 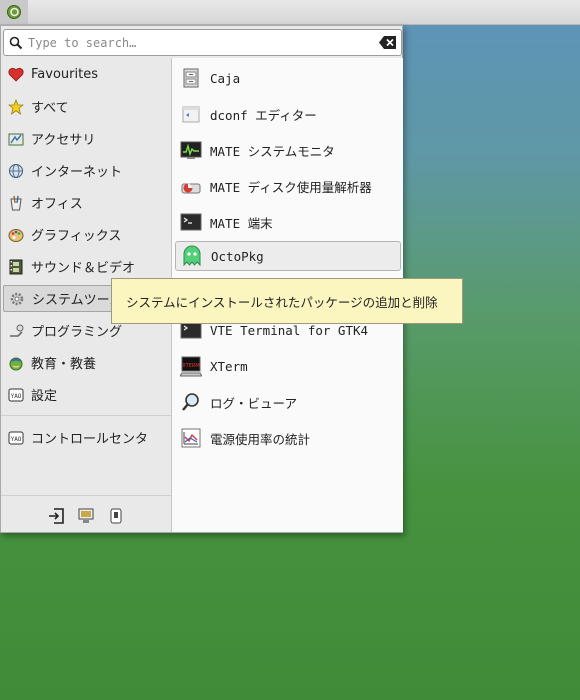 What do you see at coordinates (288, 78) in the screenshot?
I see `app-item-caja: Caja` at bounding box center [288, 78].